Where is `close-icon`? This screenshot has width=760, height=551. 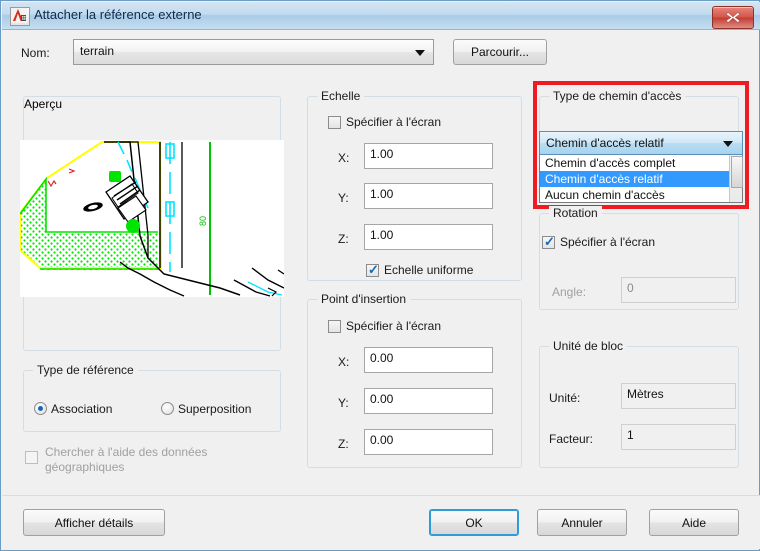 close-icon is located at coordinates (733, 17).